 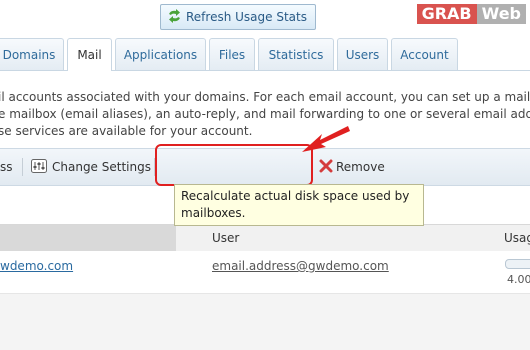 What do you see at coordinates (360, 167) in the screenshot?
I see `remove-label: Remove` at bounding box center [360, 167].